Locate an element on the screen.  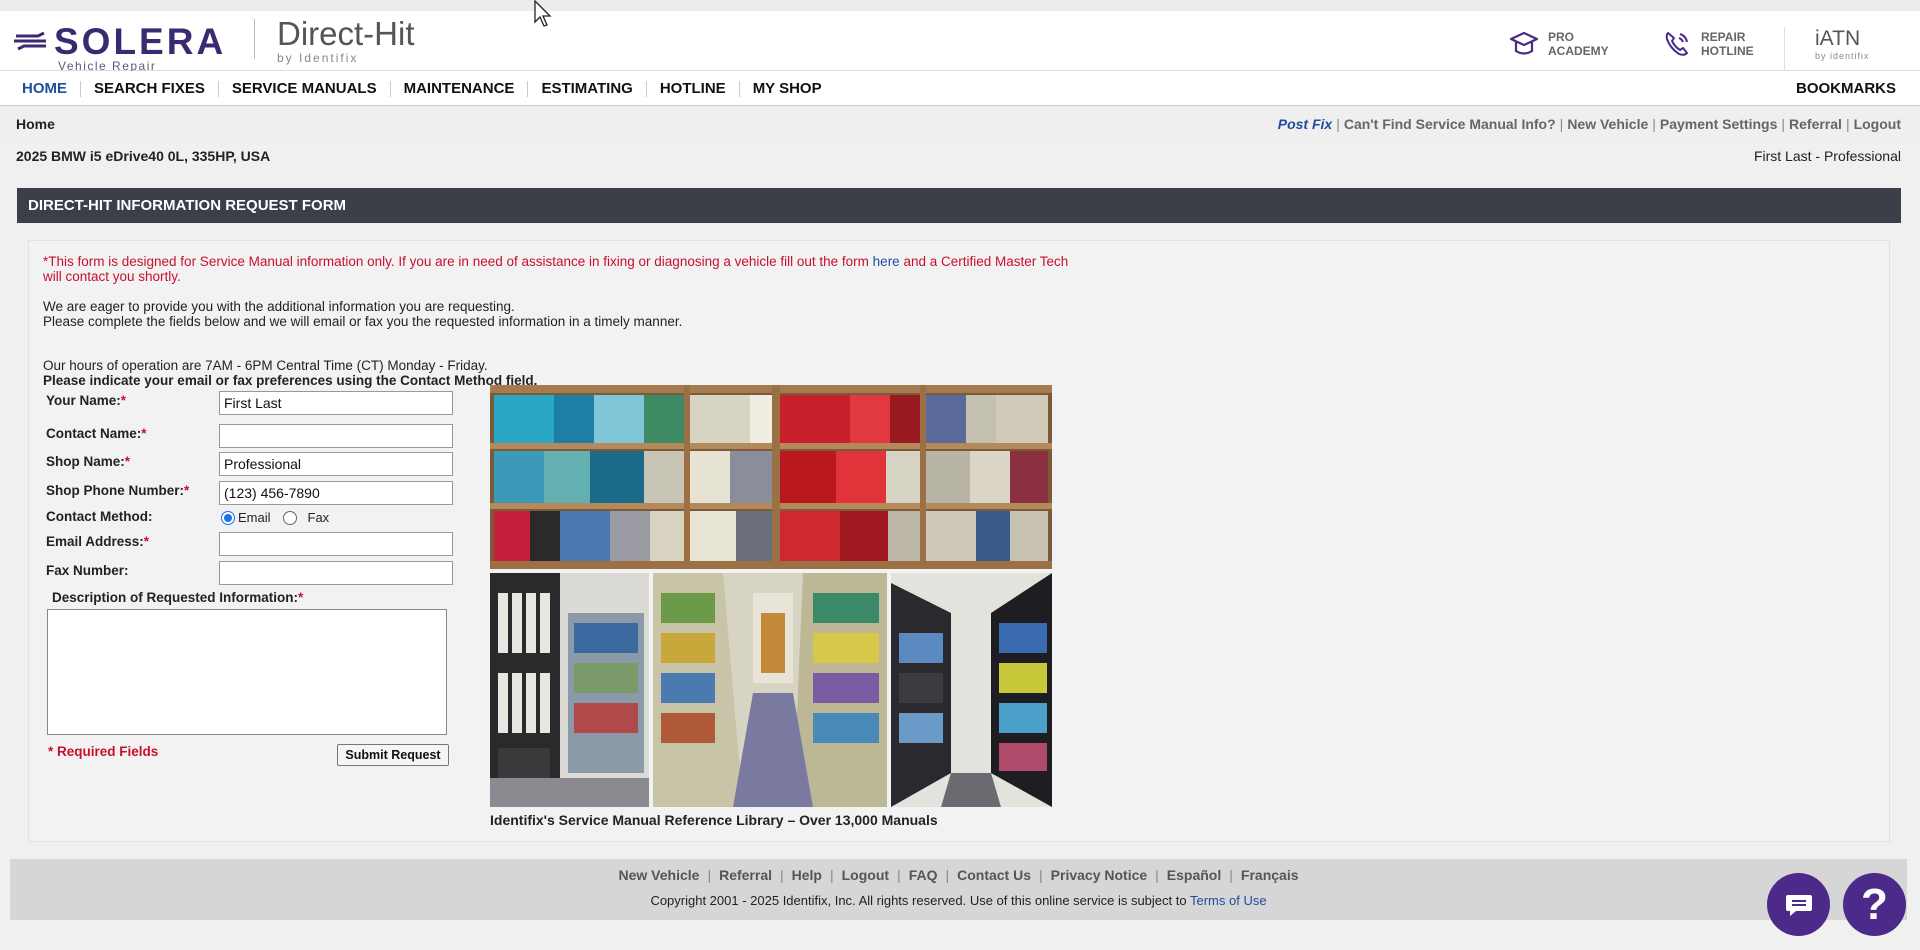
description-textarea is located at coordinates (247, 672).